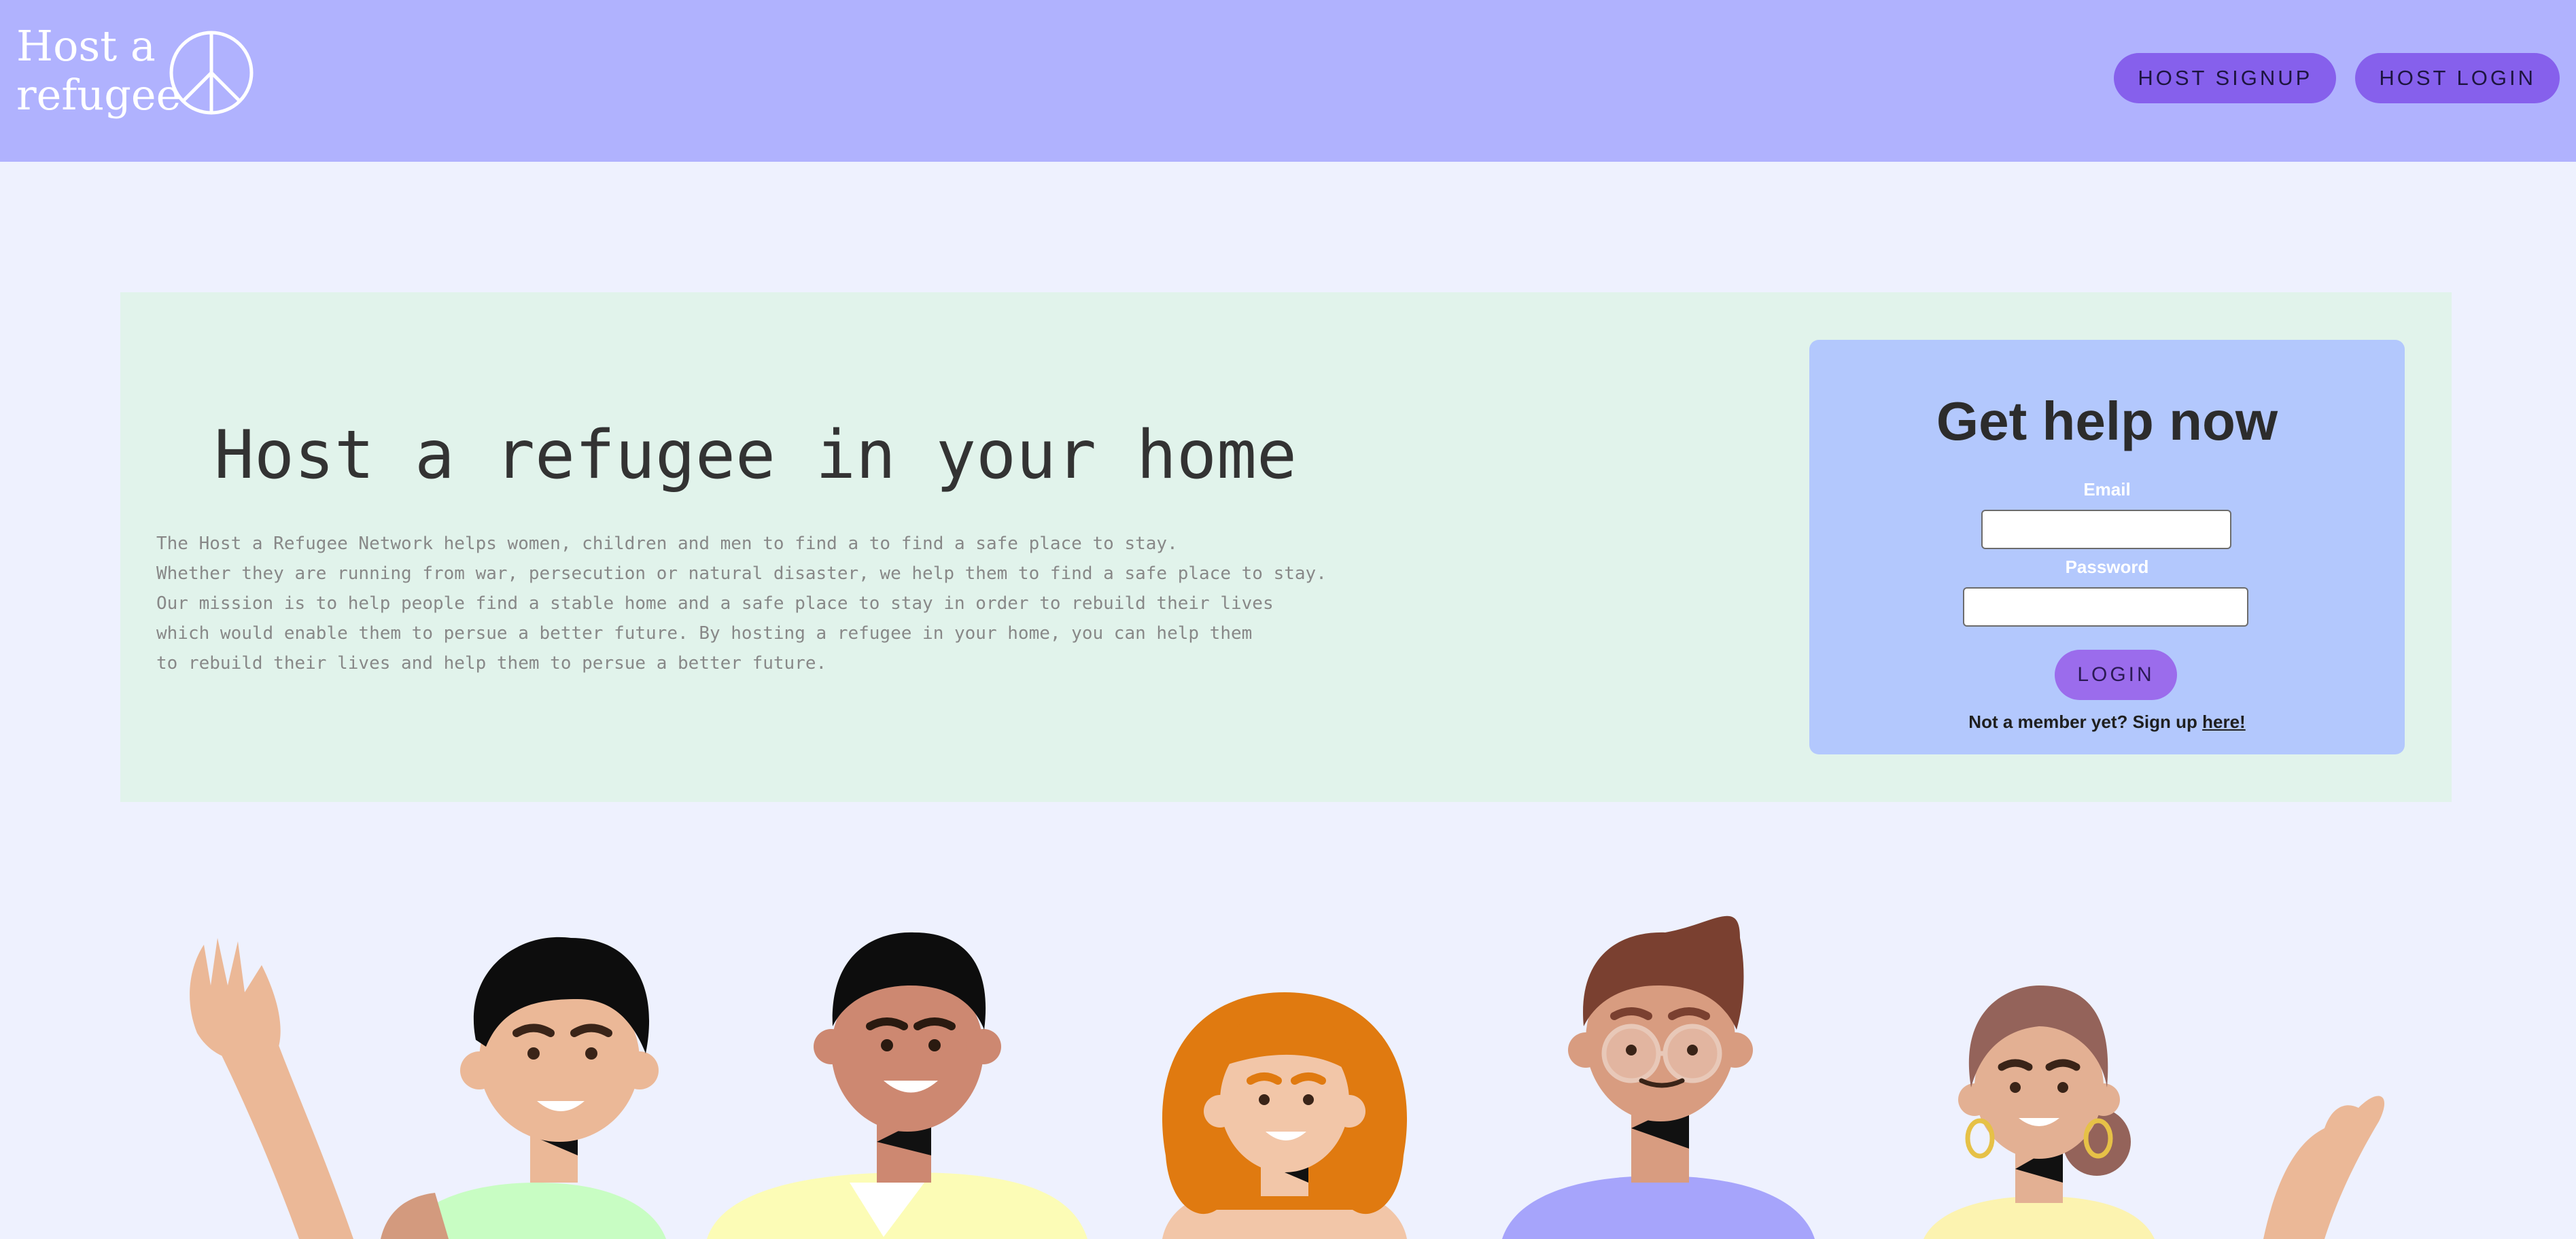 This screenshot has height=1239, width=2576. I want to click on person-waving-man-illustration, so click(428, 1088).